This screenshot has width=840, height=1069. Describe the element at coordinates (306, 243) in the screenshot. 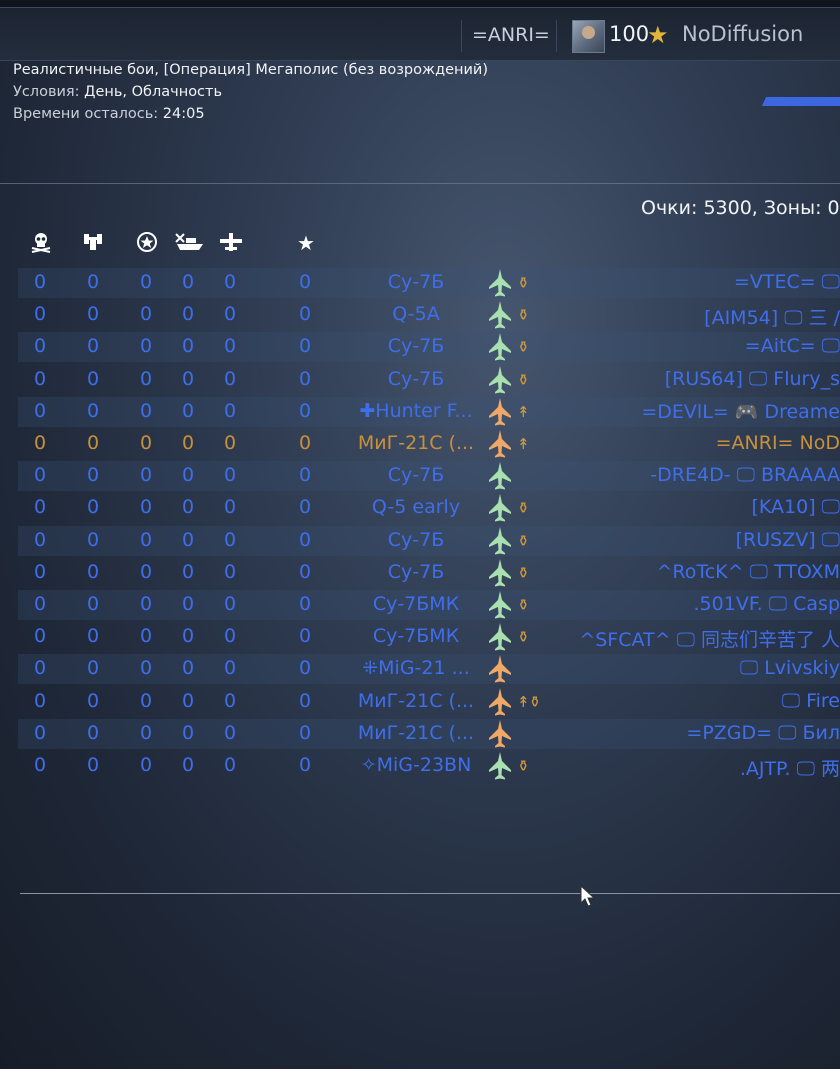

I see `score-star-icon: ★` at that location.